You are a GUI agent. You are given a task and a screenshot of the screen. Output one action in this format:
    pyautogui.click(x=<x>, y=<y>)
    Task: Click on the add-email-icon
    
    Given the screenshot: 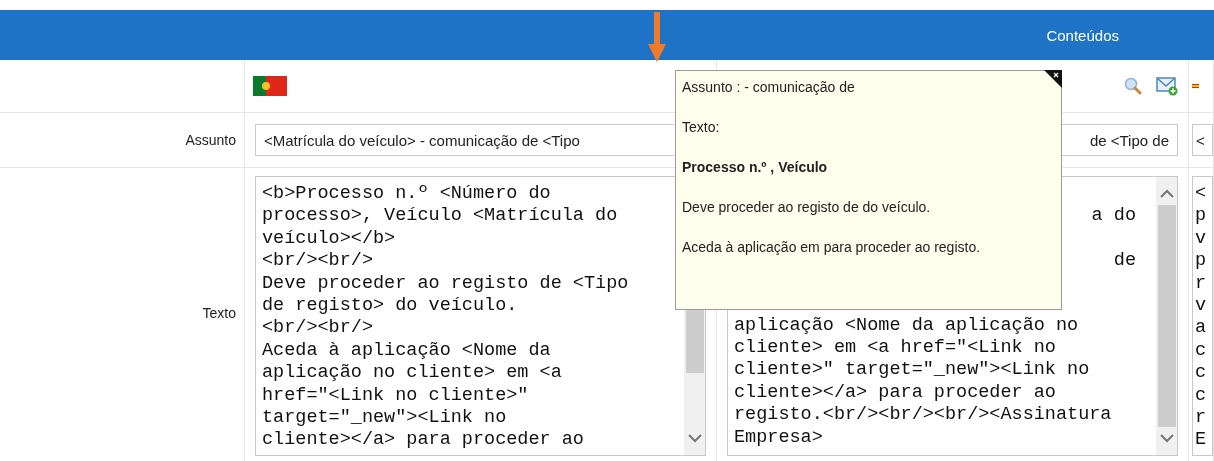 What is the action you would take?
    pyautogui.click(x=1167, y=86)
    